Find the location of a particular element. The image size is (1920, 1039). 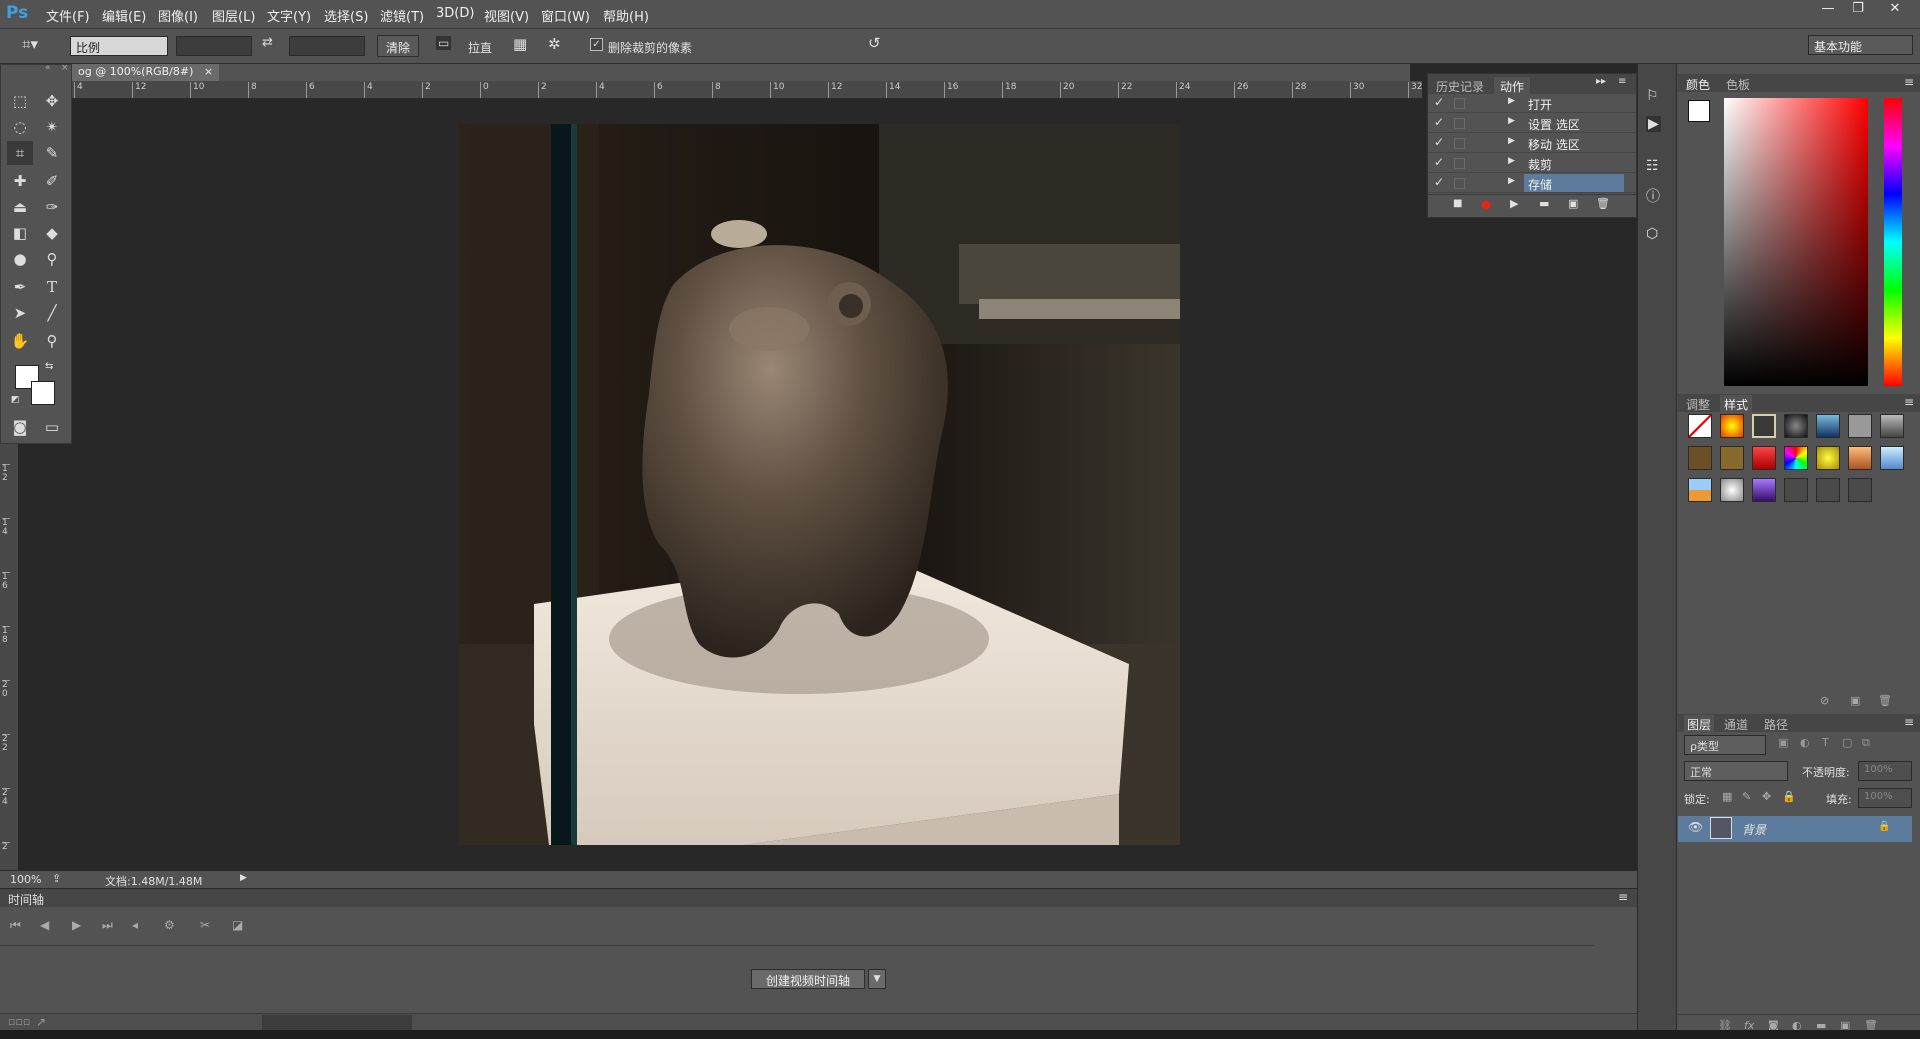

blend-mode-select: 正常 is located at coordinates (1736, 771).